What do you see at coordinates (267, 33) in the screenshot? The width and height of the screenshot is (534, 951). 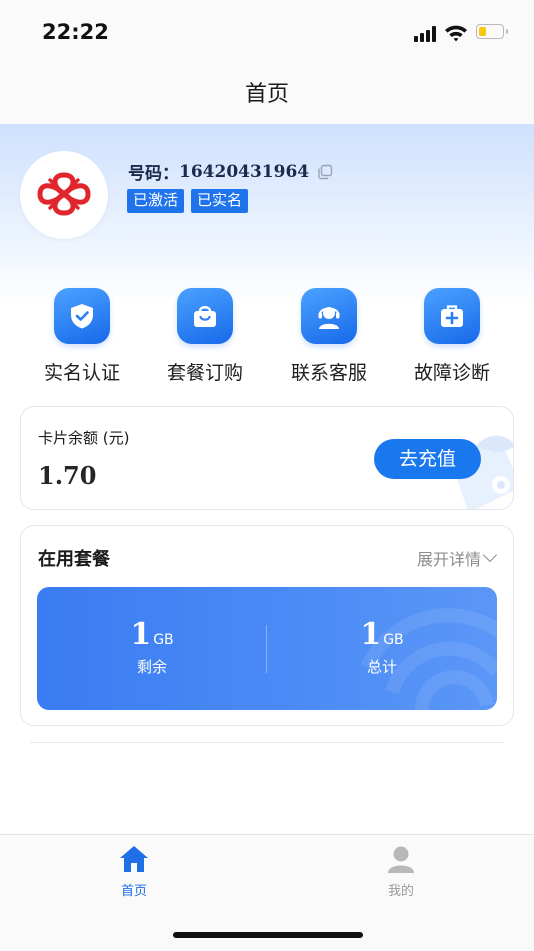 I see `status-bar: 22:22` at bounding box center [267, 33].